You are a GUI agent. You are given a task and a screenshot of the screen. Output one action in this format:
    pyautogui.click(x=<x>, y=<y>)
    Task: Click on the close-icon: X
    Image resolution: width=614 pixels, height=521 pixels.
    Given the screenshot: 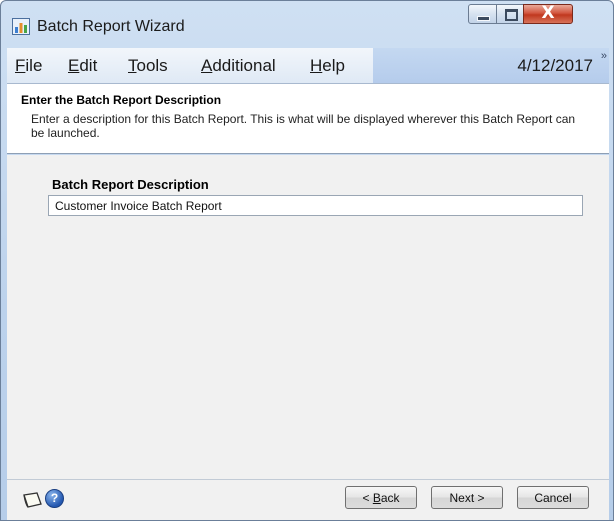 What is the action you would take?
    pyautogui.click(x=548, y=13)
    